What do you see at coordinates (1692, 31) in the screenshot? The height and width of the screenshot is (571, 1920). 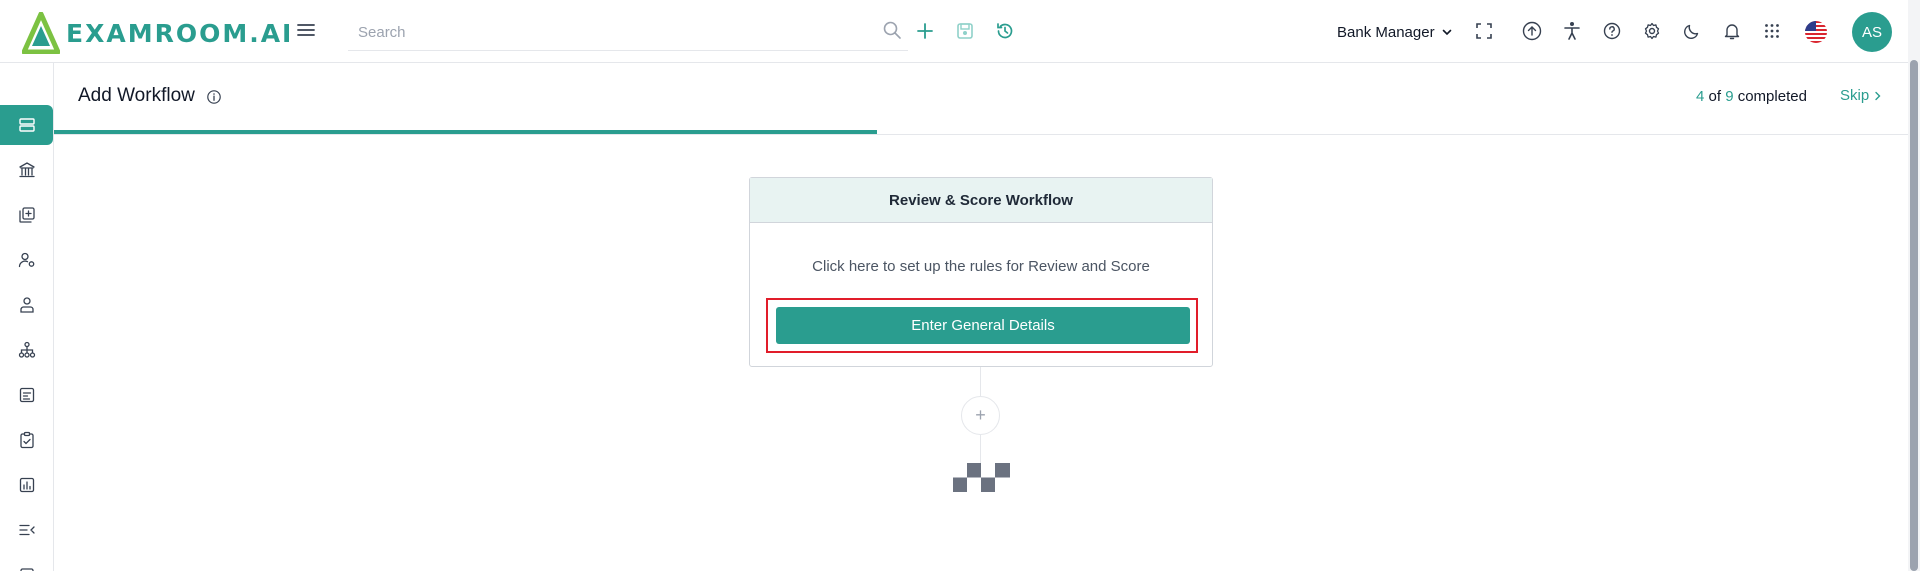 I see `dark-mode-icon` at bounding box center [1692, 31].